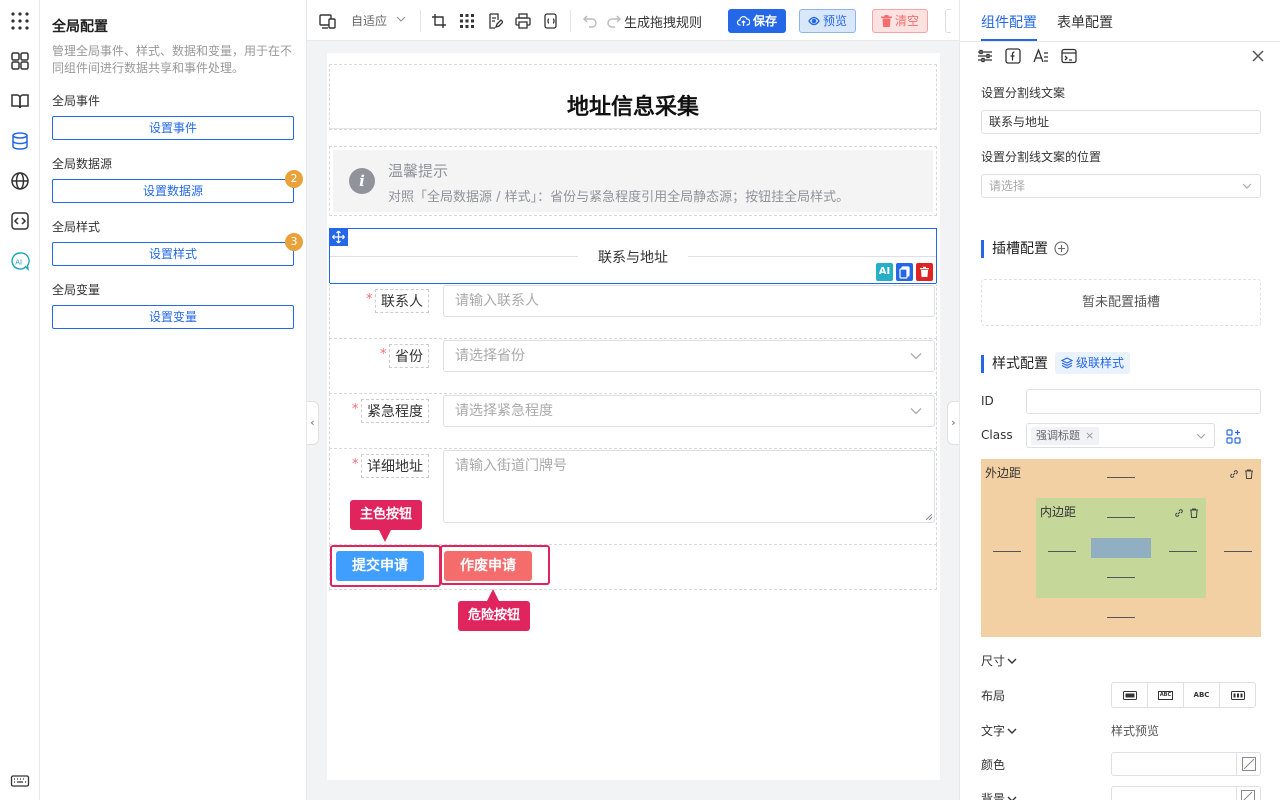  What do you see at coordinates (928, 516) in the screenshot?
I see `resize-handle-icon` at bounding box center [928, 516].